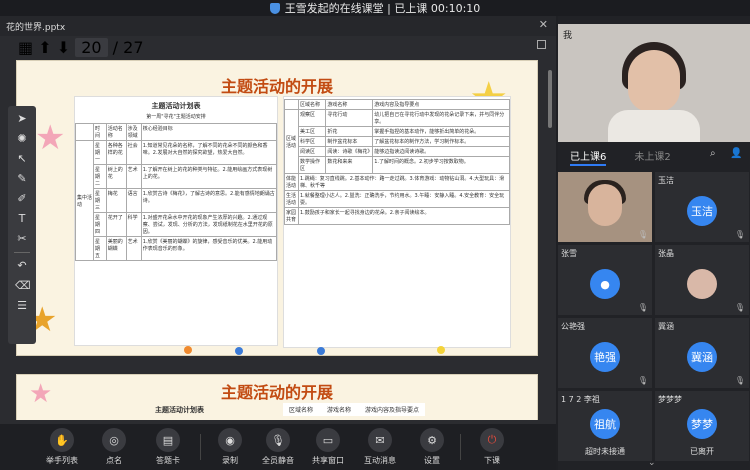 The width and height of the screenshot is (750, 470). Describe the element at coordinates (397, 151) in the screenshot. I see `table-row: 阅读区 阅读：诗歌《梅花》 能够边指读边阅读诗歌。` at that location.